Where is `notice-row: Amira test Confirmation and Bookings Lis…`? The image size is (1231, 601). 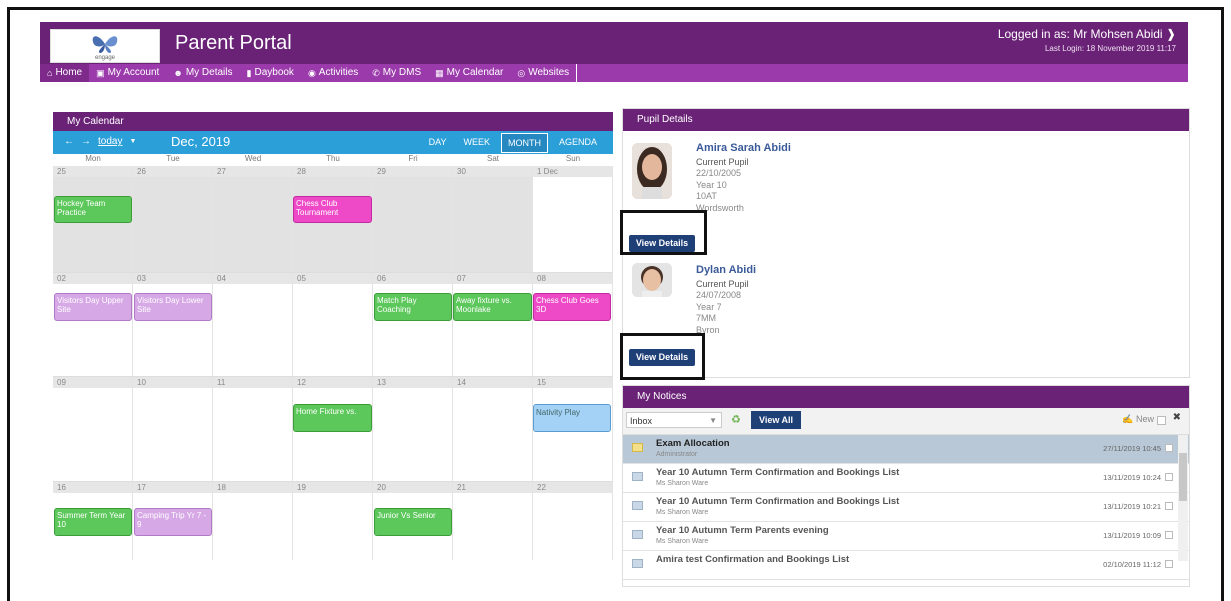 notice-row: Amira test Confirmation and Bookings Lis… is located at coordinates (906, 565).